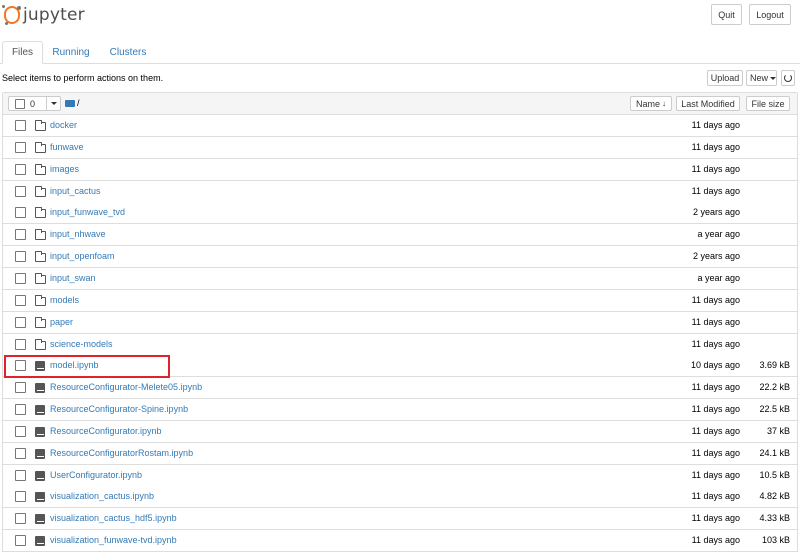 Image resolution: width=800 pixels, height=552 pixels. Describe the element at coordinates (121, 453) in the screenshot. I see `file-name-link: ResourceConfiguratorRostam.ipynb` at that location.